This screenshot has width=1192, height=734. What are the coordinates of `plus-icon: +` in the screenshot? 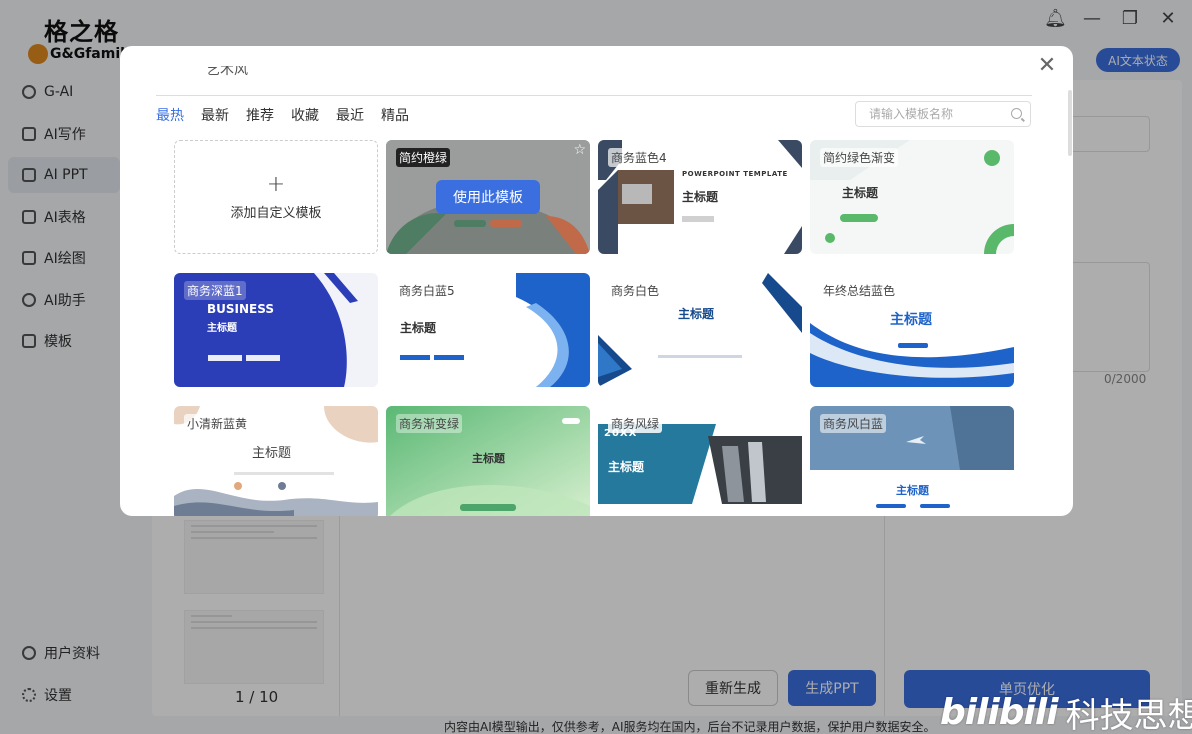 It's located at (276, 184).